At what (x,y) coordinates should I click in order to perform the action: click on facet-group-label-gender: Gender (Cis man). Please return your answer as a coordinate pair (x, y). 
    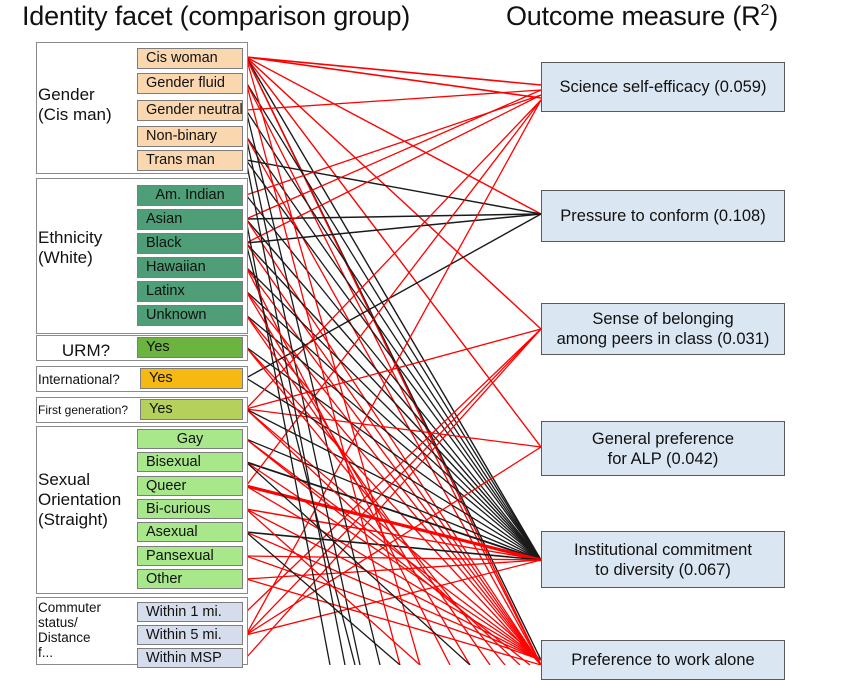
    Looking at the image, I should click on (75, 104).